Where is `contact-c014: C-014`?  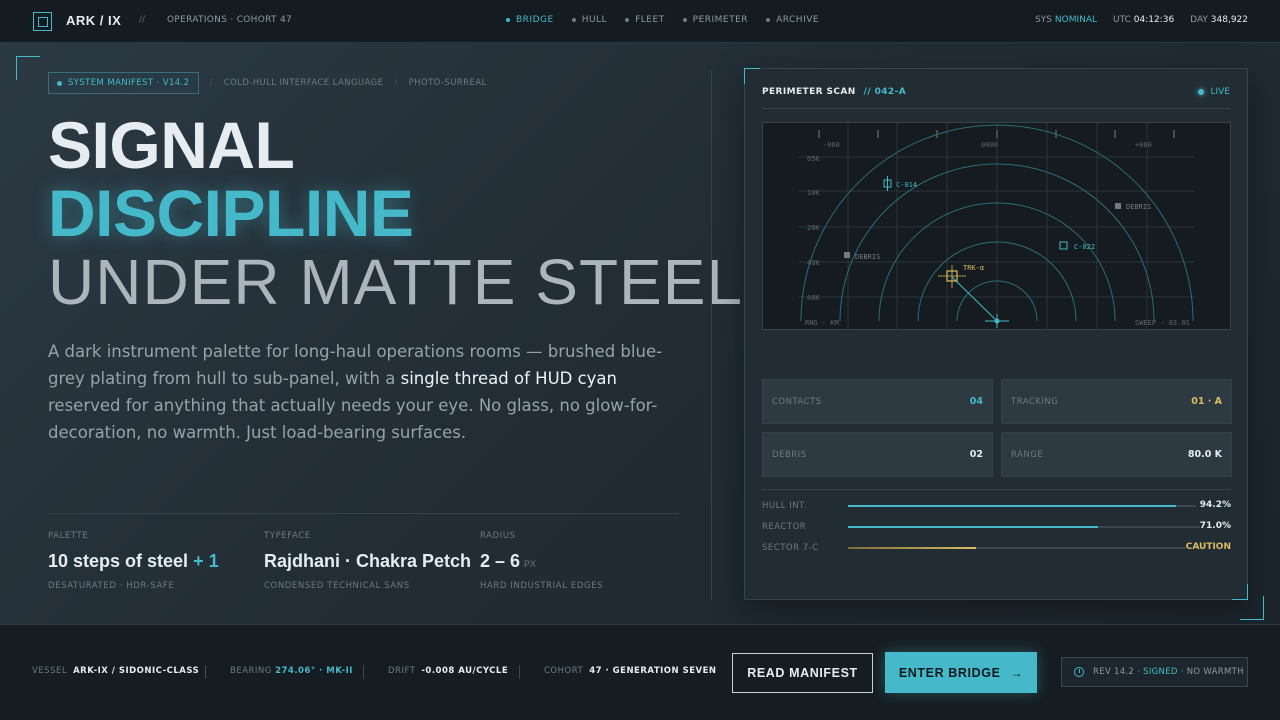 contact-c014: C-014 is located at coordinates (900, 183).